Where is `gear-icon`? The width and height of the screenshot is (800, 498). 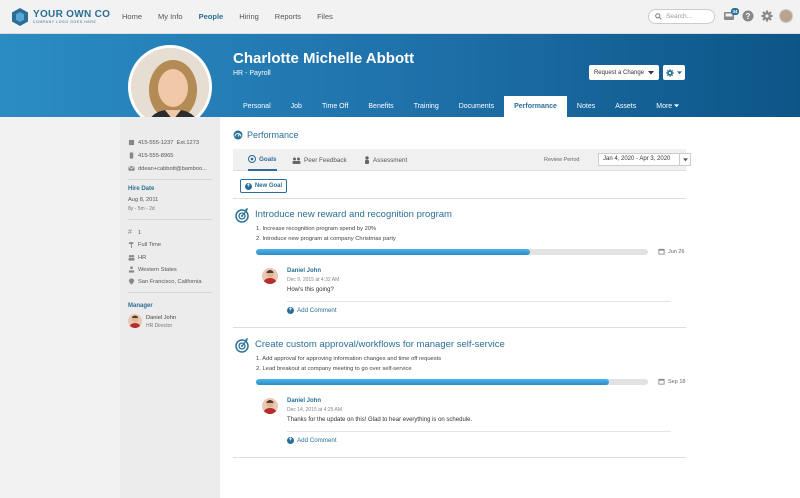
gear-icon is located at coordinates (670, 72).